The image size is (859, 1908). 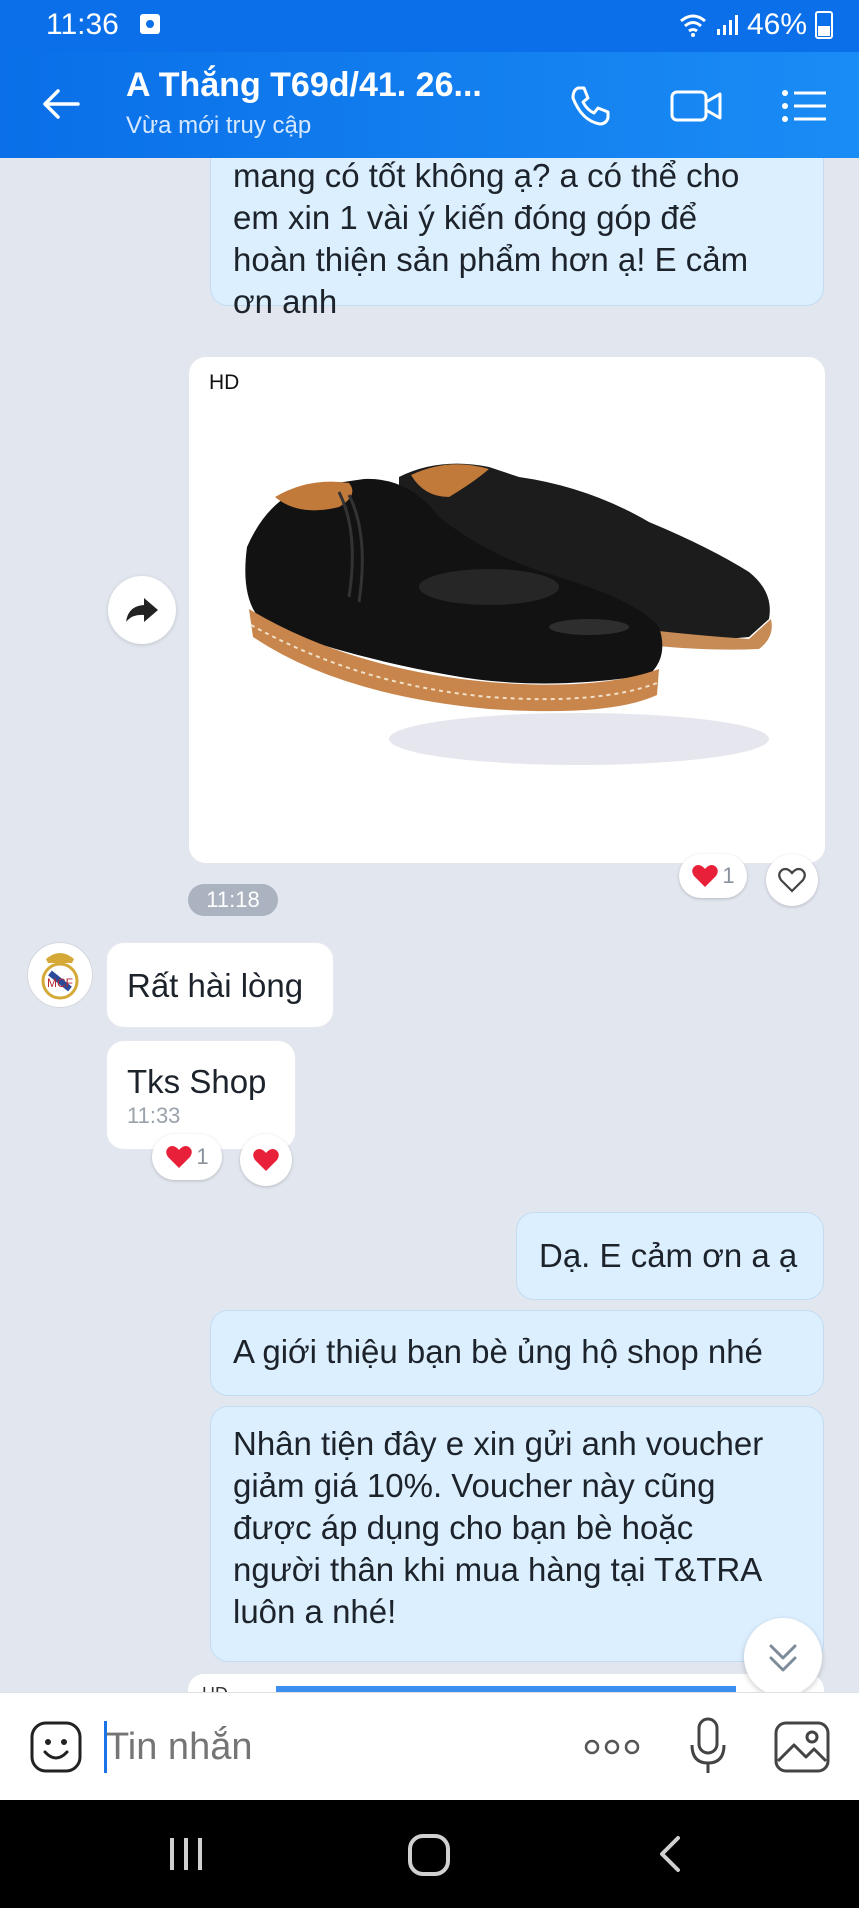 I want to click on notification-icon, so click(x=150, y=24).